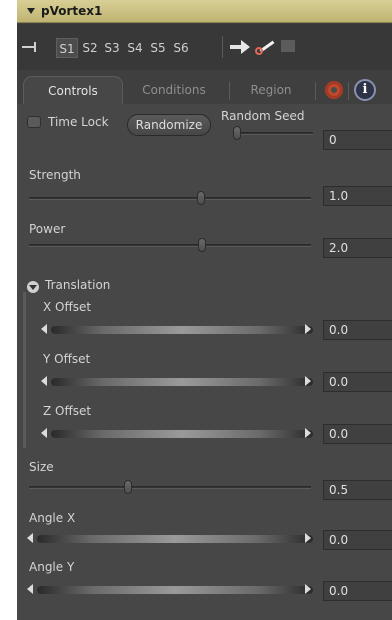 The width and height of the screenshot is (392, 620). What do you see at coordinates (24, 370) in the screenshot?
I see `group-indent-bar` at bounding box center [24, 370].